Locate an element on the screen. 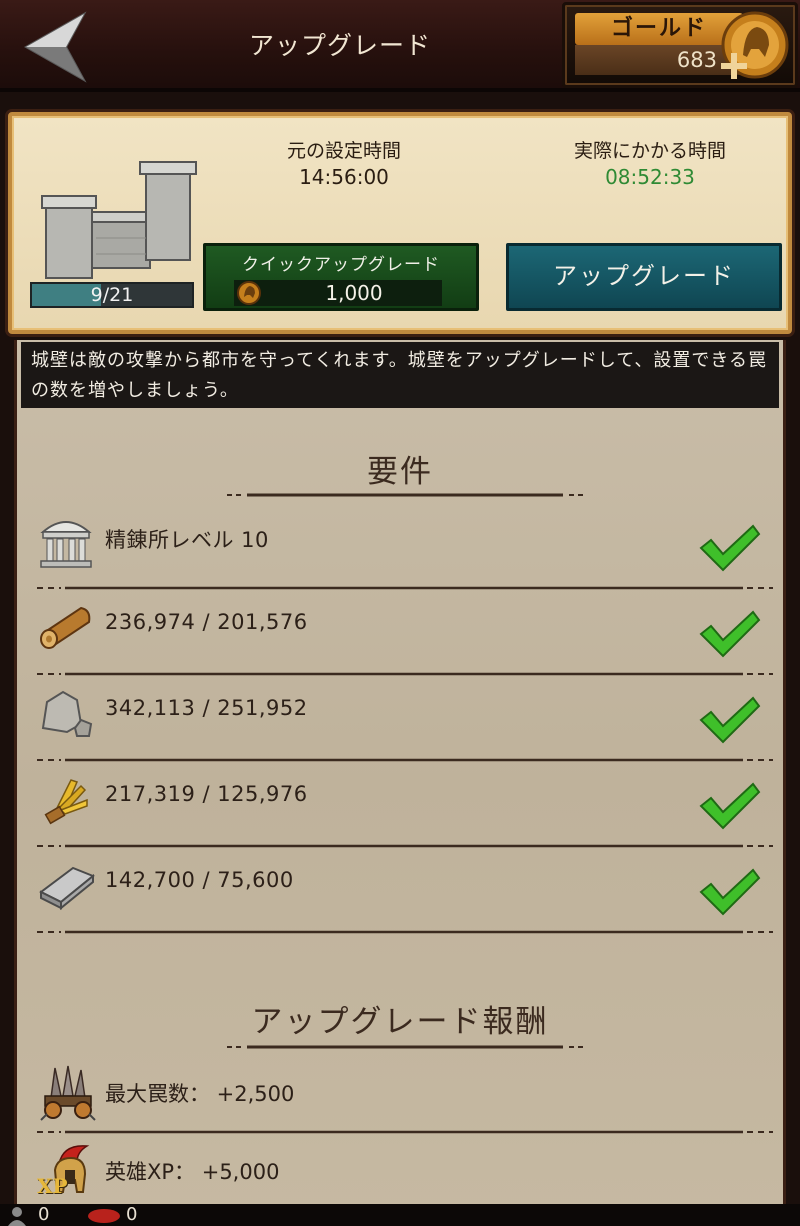 The height and width of the screenshot is (1226, 800). requirement-row: 精錬所レベル 10 is located at coordinates (400, 555).